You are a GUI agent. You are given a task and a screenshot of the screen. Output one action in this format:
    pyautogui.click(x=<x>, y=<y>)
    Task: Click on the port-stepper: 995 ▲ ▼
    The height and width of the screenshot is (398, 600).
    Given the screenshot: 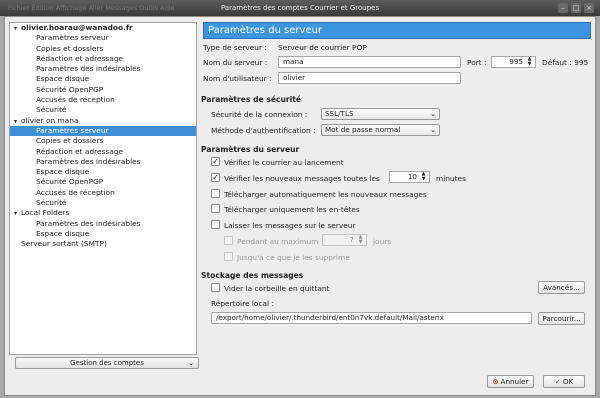 What is the action you would take?
    pyautogui.click(x=513, y=62)
    